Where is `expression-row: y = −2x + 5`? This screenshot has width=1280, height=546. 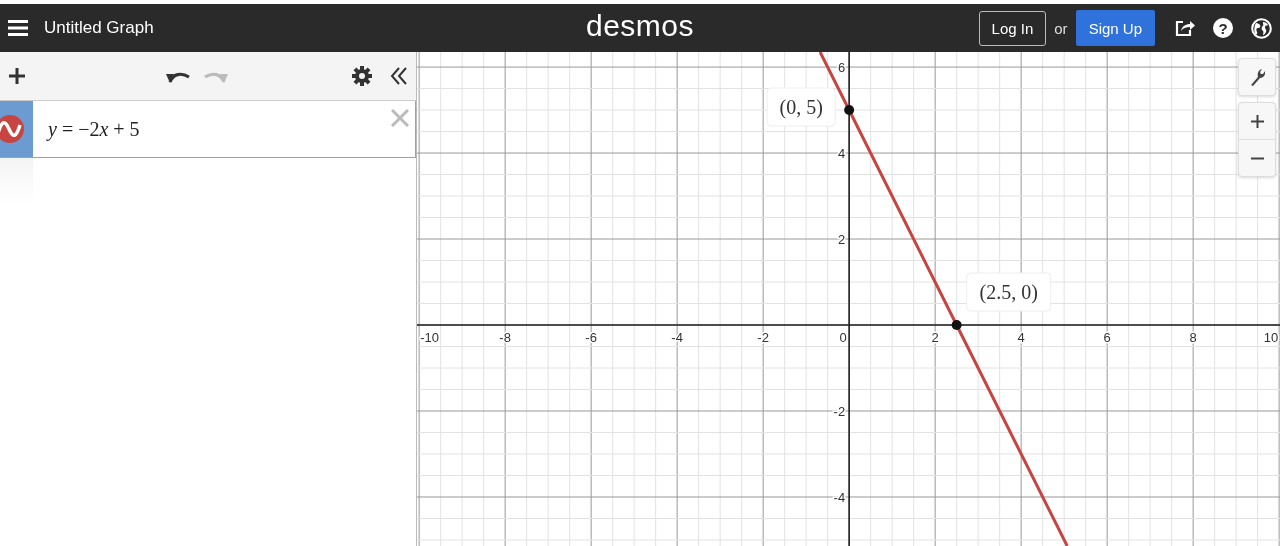 expression-row: y = −2x + 5 is located at coordinates (208, 129).